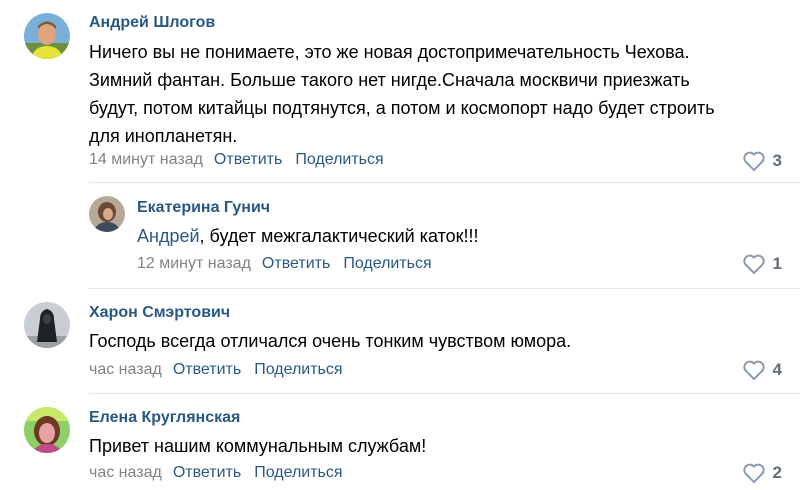 The image size is (800, 490). Describe the element at coordinates (777, 369) in the screenshot. I see `like-count: 4` at that location.